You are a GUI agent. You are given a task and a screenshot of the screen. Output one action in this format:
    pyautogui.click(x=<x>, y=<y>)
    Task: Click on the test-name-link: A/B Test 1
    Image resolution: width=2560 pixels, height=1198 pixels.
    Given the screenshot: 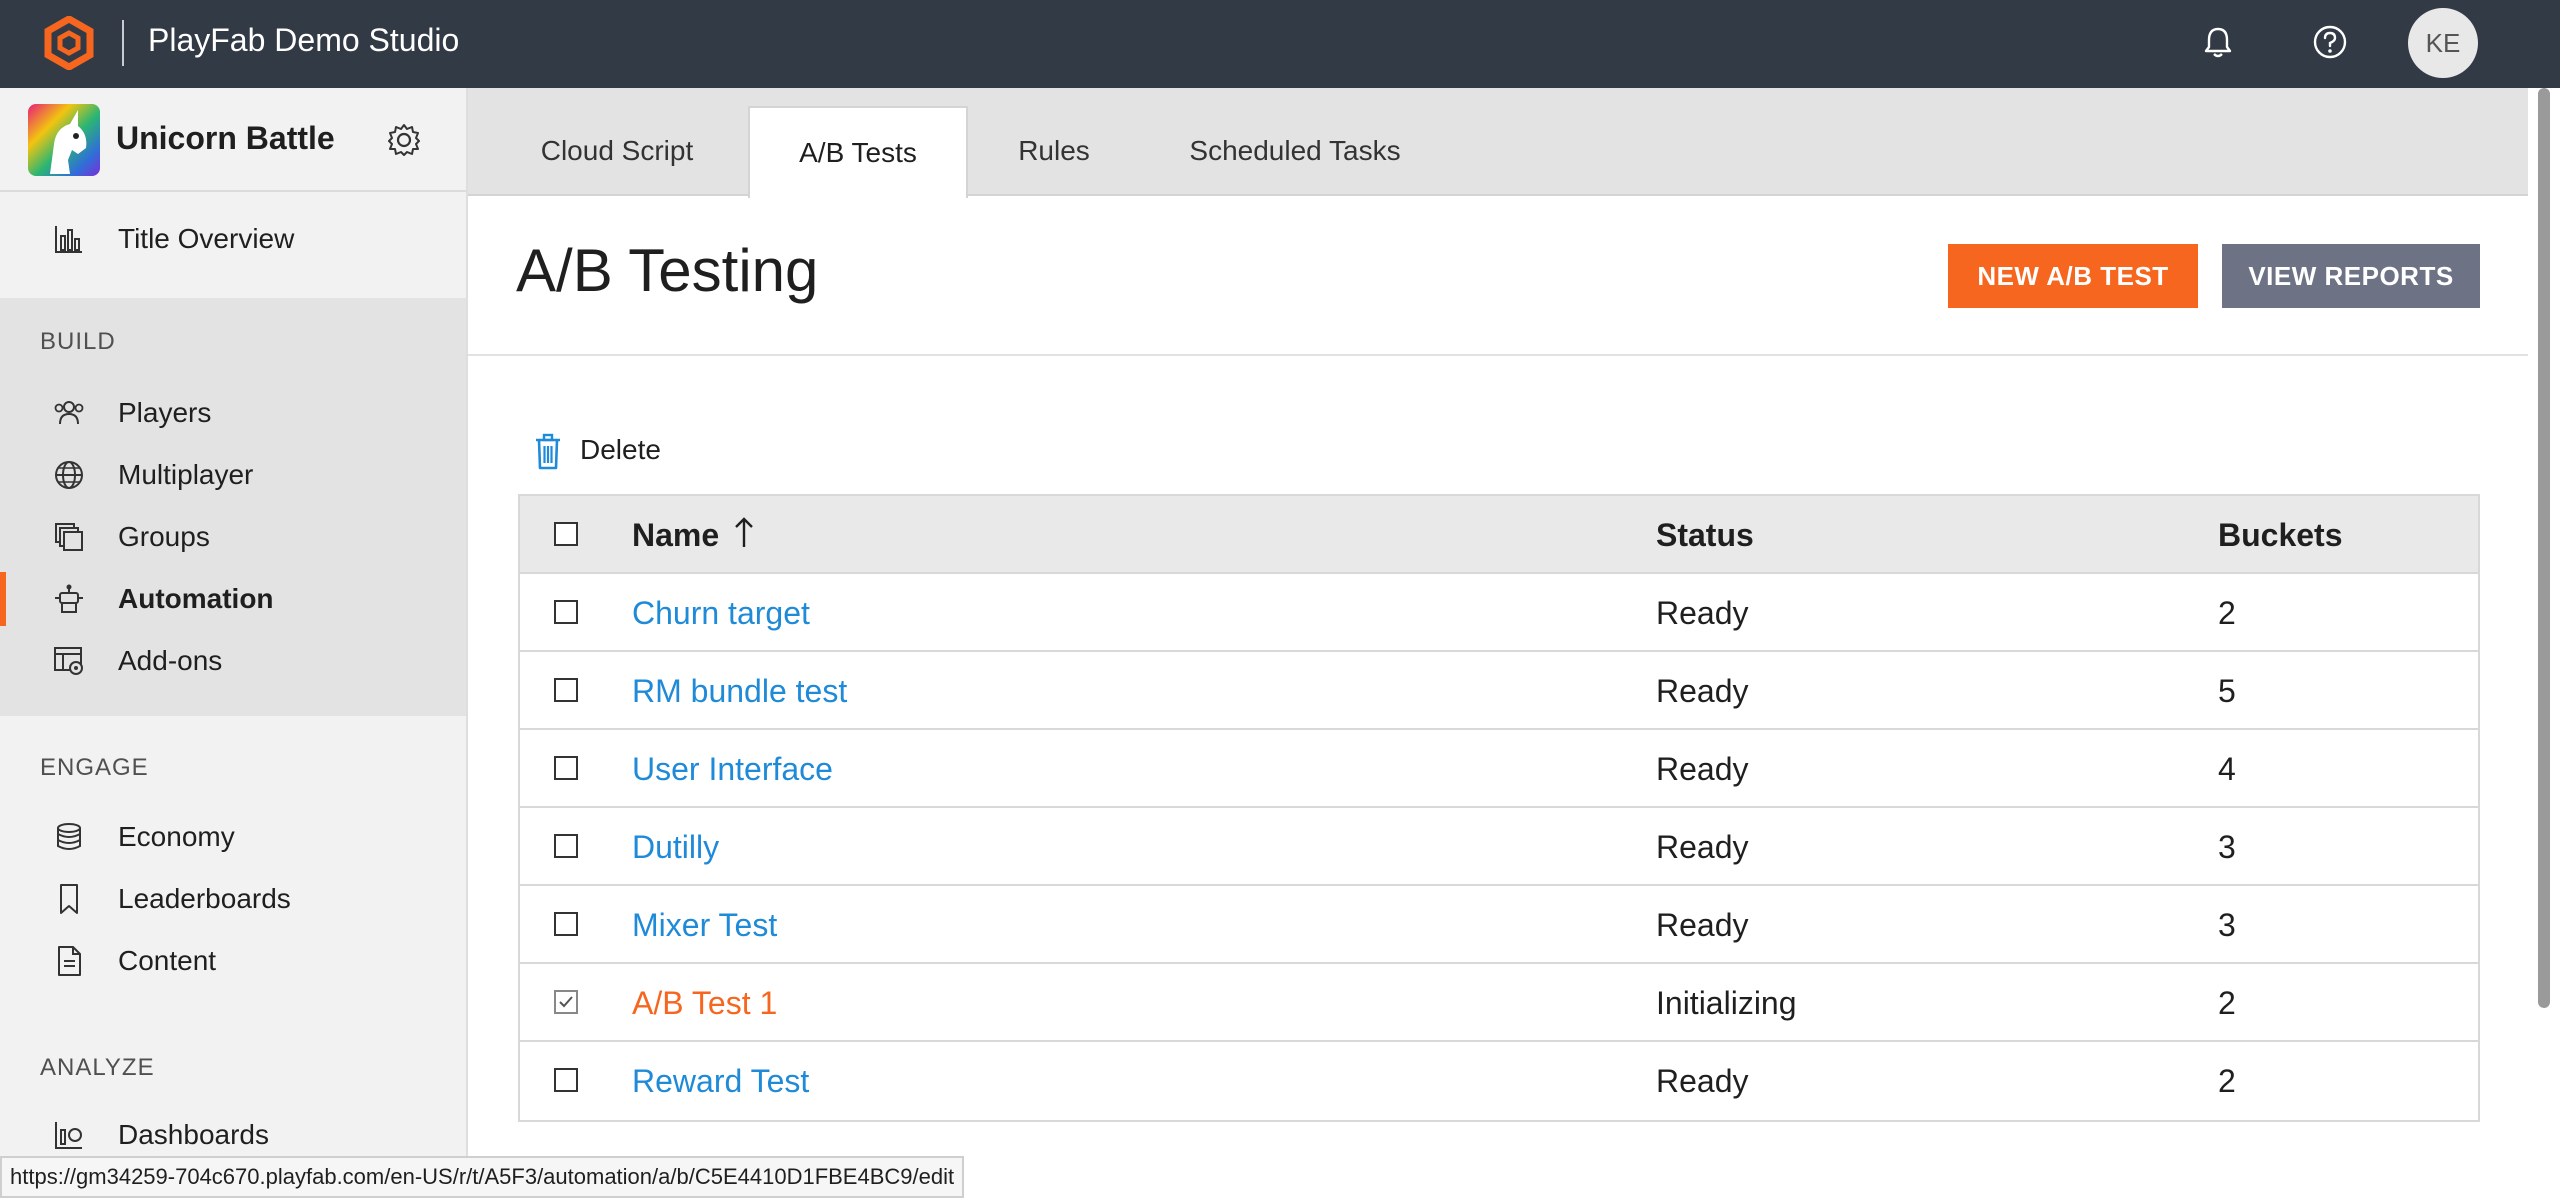 What is the action you would take?
    pyautogui.click(x=704, y=1003)
    